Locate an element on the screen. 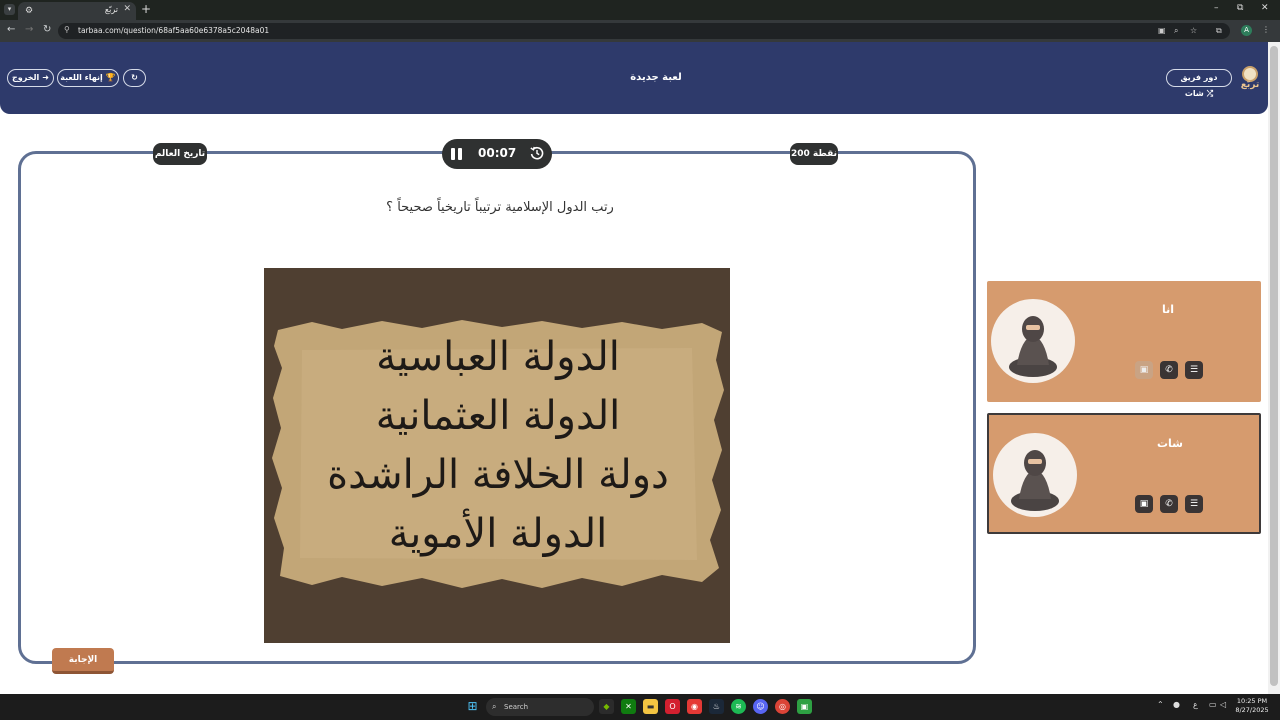 The width and height of the screenshot is (1280, 720). app-logo: تربّع is located at coordinates (1250, 80).